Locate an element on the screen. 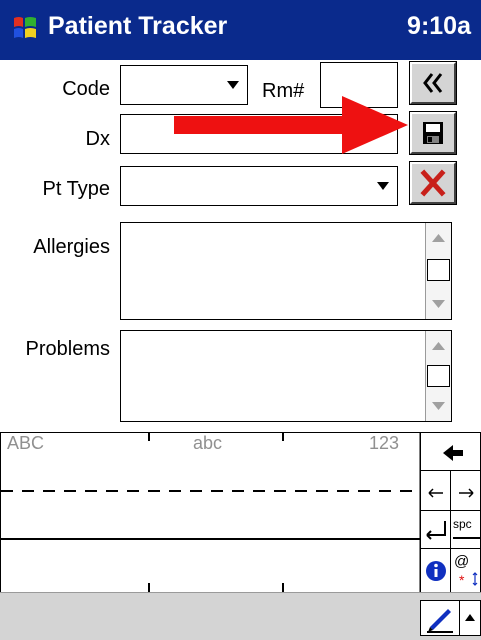 Image resolution: width=481 pixels, height=640 pixels. keyboard-side-keys: spc @ * is located at coordinates (450, 512).